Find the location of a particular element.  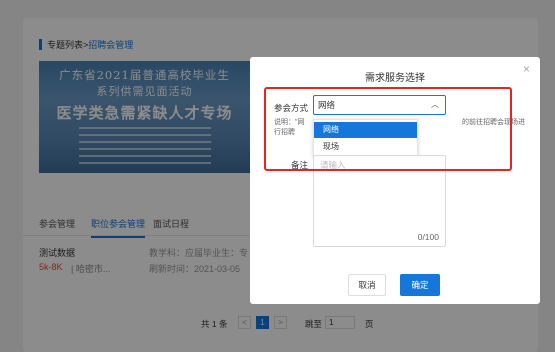

chevron-up-icon: ︿ is located at coordinates (435, 104).